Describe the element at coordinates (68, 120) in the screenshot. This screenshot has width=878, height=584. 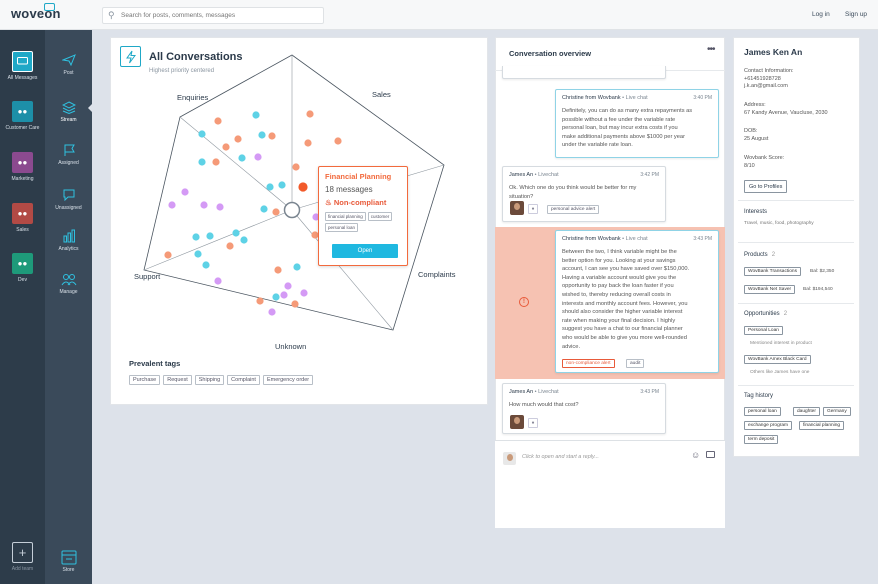
I see `nav-label: Stream` at that location.